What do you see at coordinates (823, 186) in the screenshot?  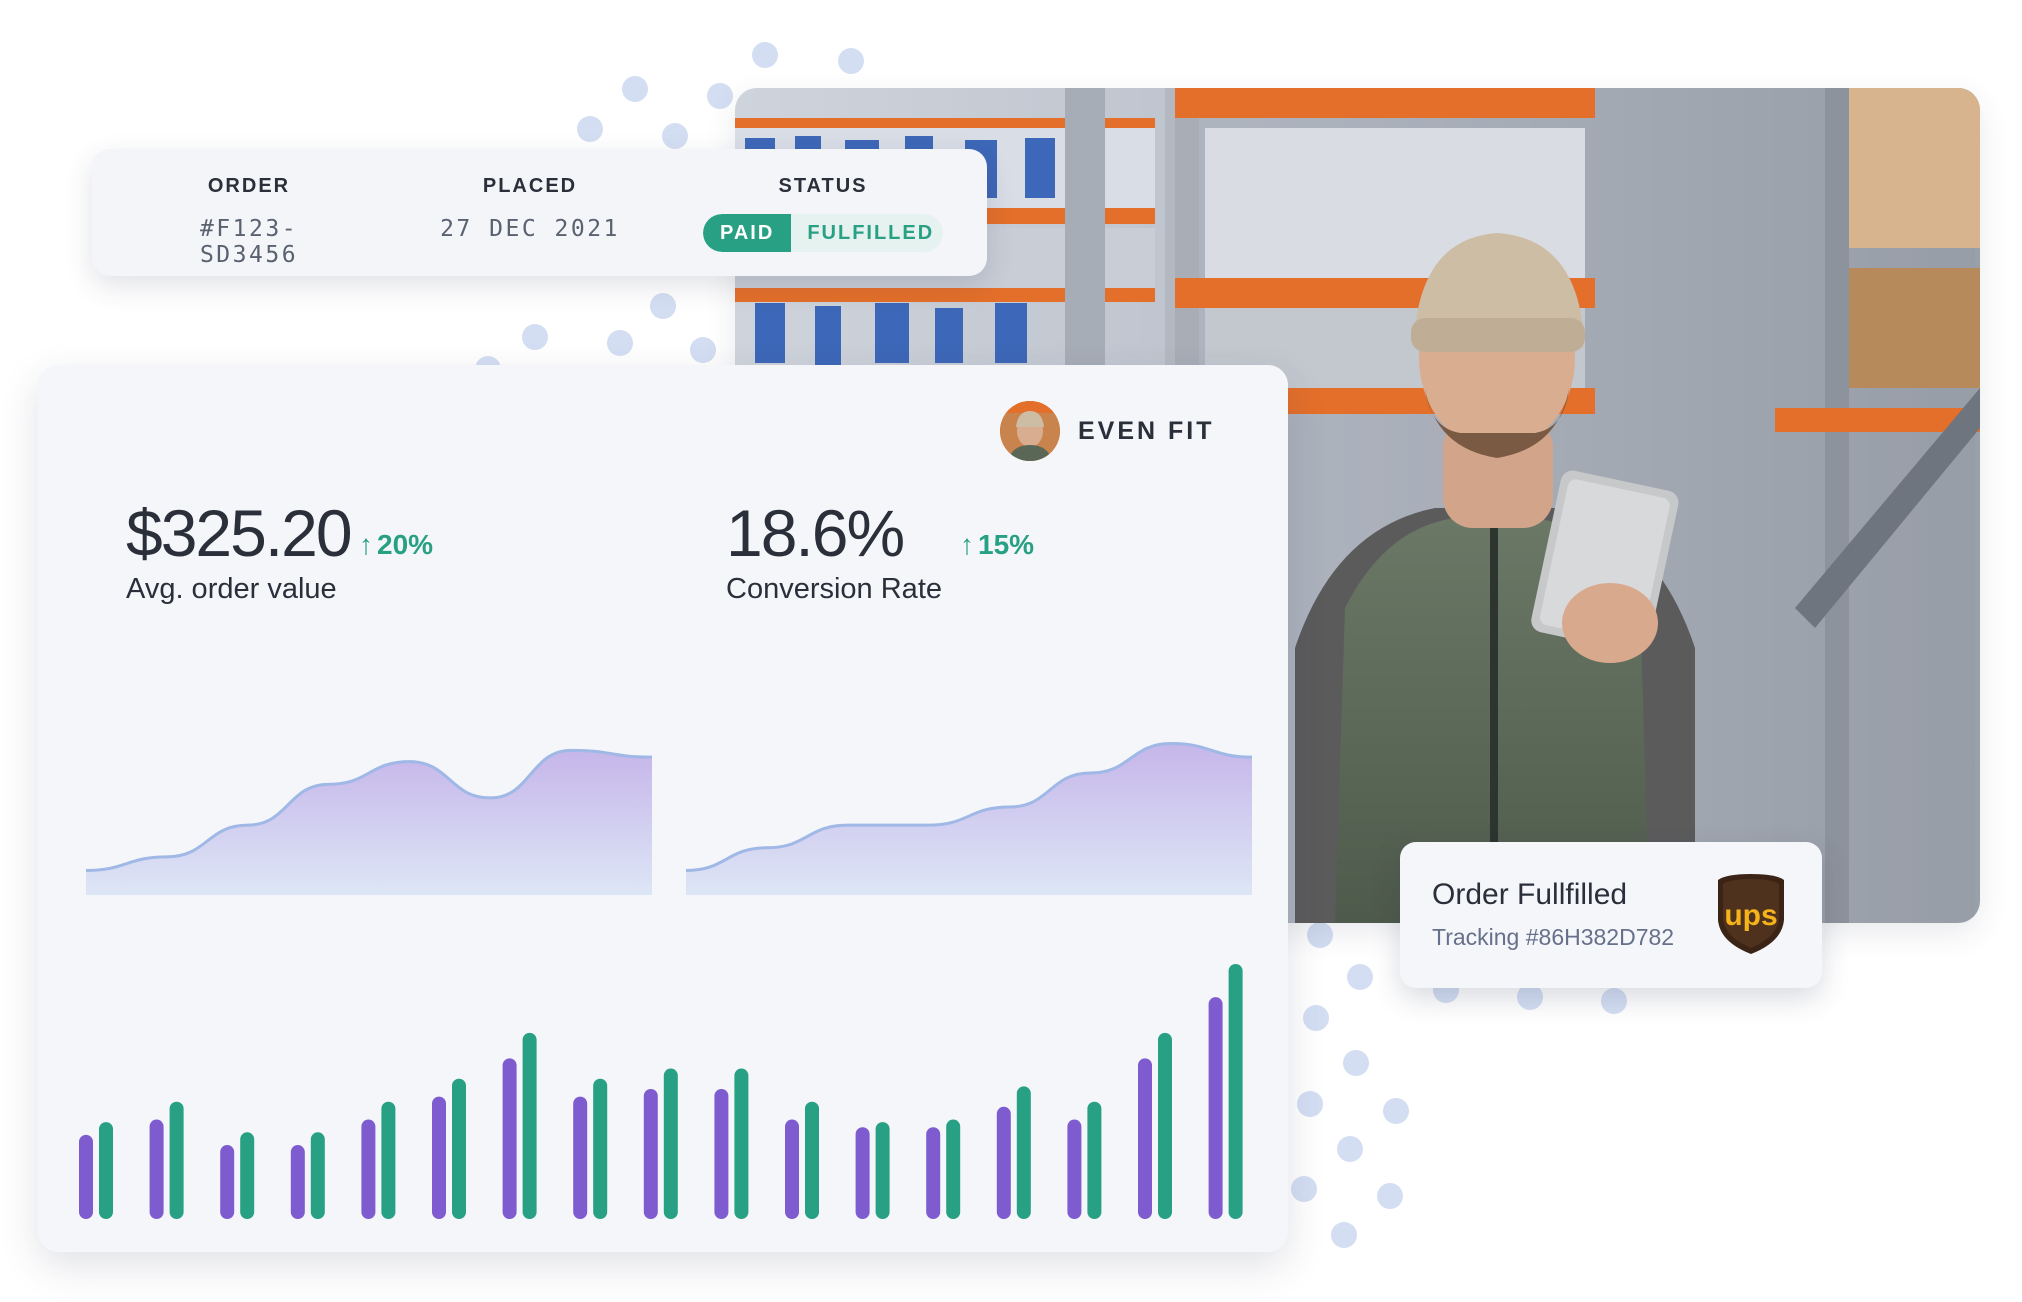 I see `status-label: STATUS` at bounding box center [823, 186].